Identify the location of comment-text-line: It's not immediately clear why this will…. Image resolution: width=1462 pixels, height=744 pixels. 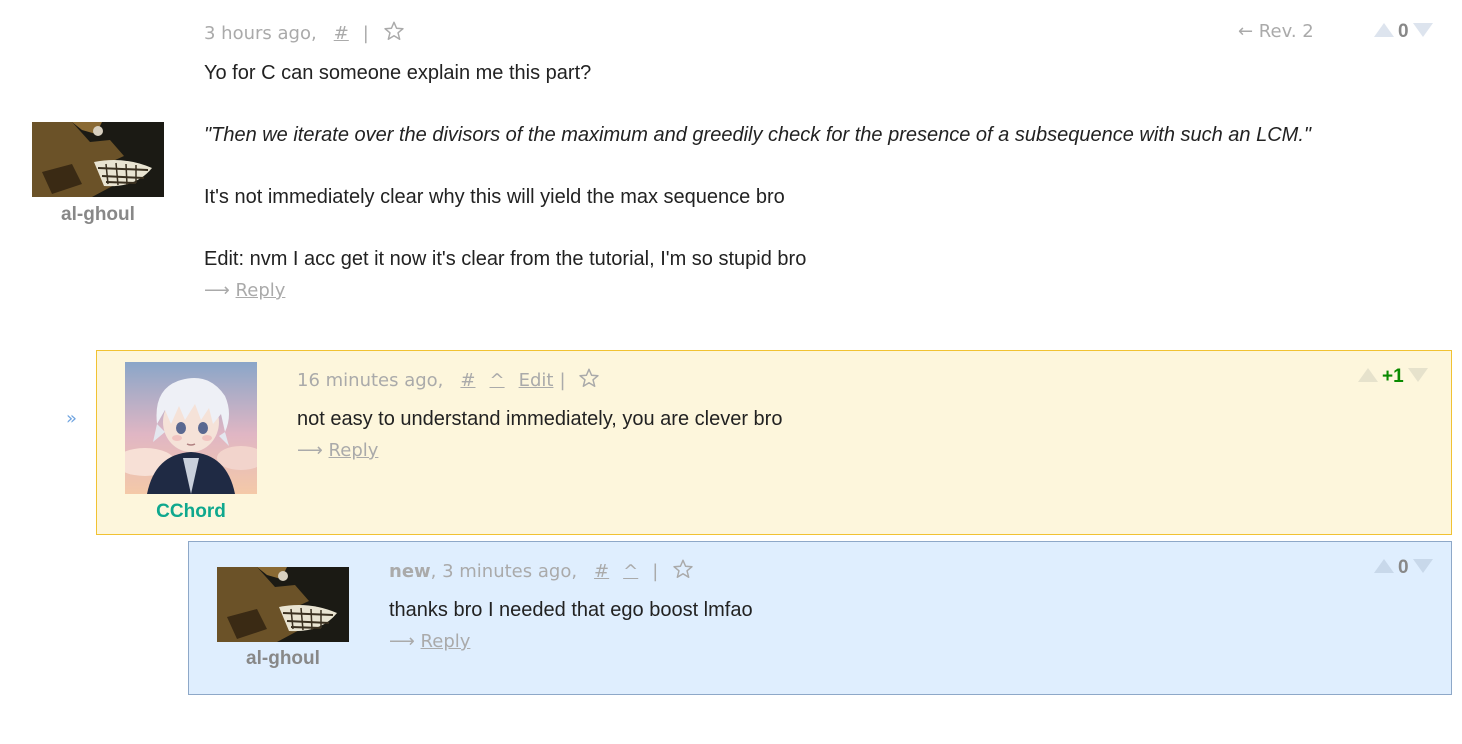
(494, 197).